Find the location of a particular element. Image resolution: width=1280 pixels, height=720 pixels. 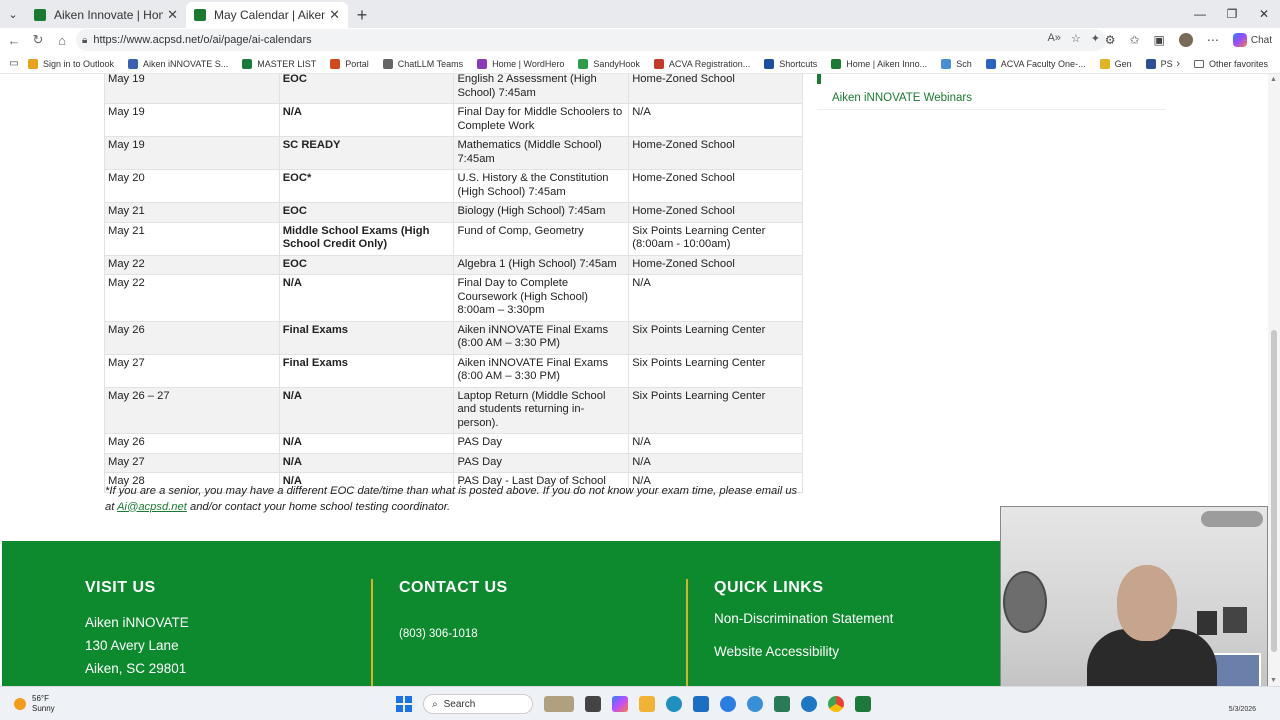

more-bookmarks-icon: › is located at coordinates (1178, 64).